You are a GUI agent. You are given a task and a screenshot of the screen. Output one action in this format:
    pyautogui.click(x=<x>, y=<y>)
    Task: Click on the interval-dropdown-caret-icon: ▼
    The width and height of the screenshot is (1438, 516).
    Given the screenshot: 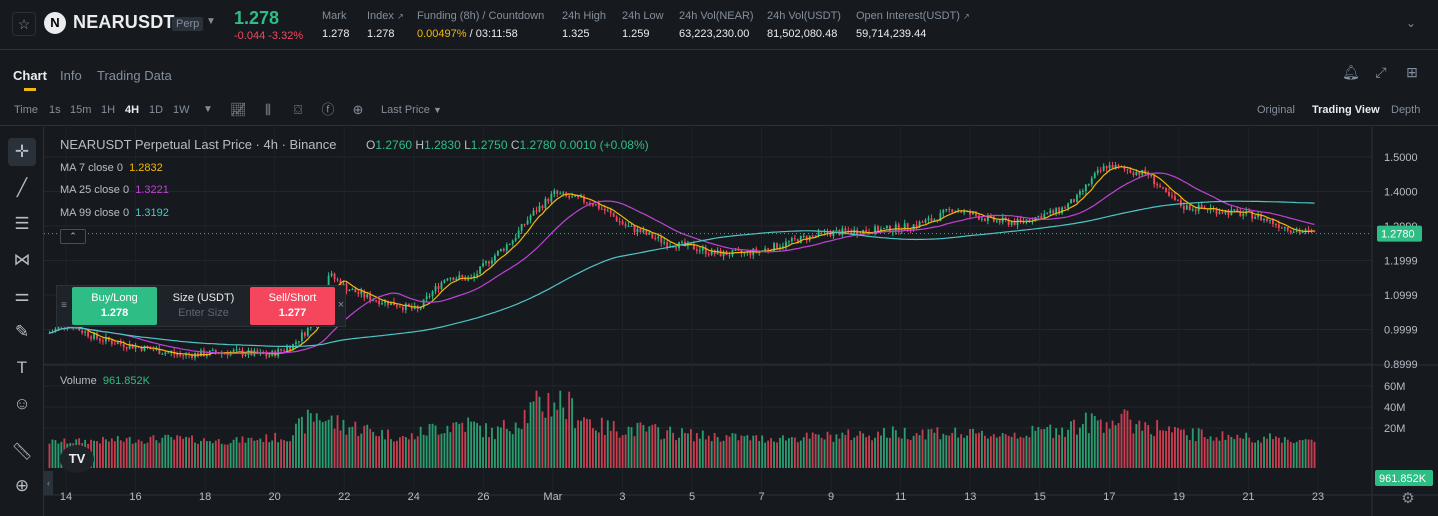 What is the action you would take?
    pyautogui.click(x=208, y=110)
    